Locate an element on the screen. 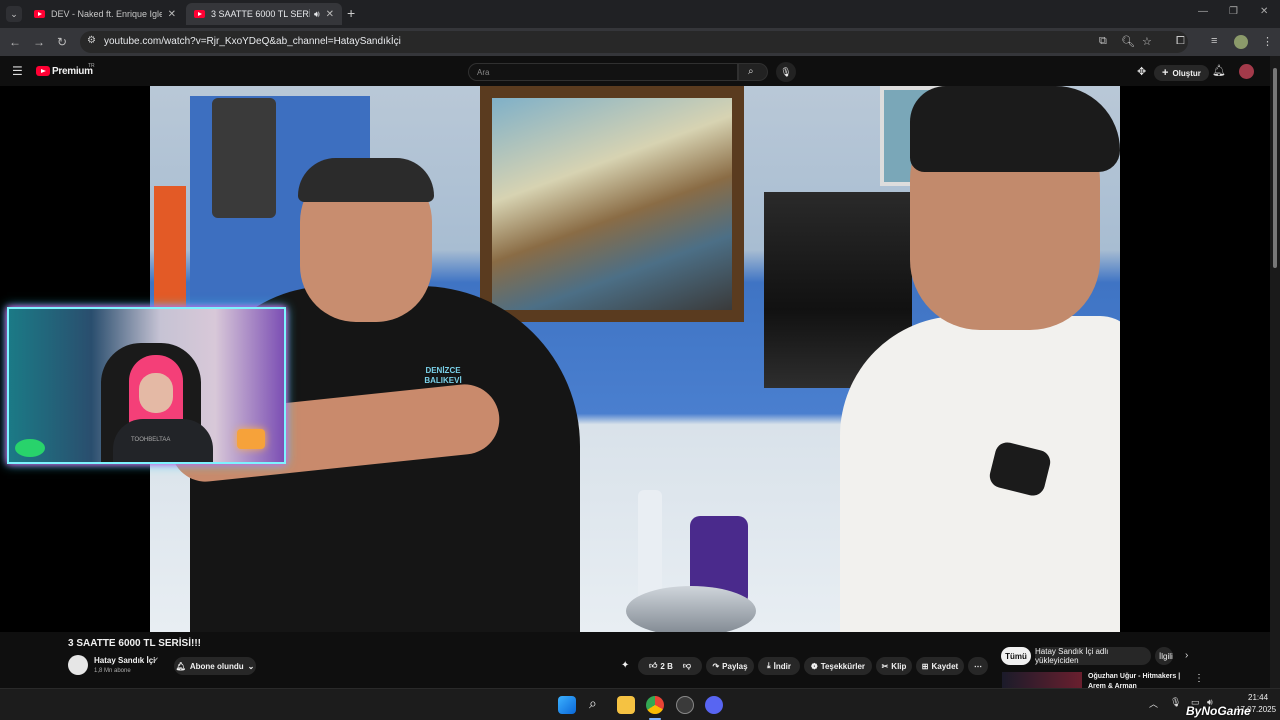 This screenshot has width=1280, height=720. chrome-app-icon is located at coordinates (655, 705).